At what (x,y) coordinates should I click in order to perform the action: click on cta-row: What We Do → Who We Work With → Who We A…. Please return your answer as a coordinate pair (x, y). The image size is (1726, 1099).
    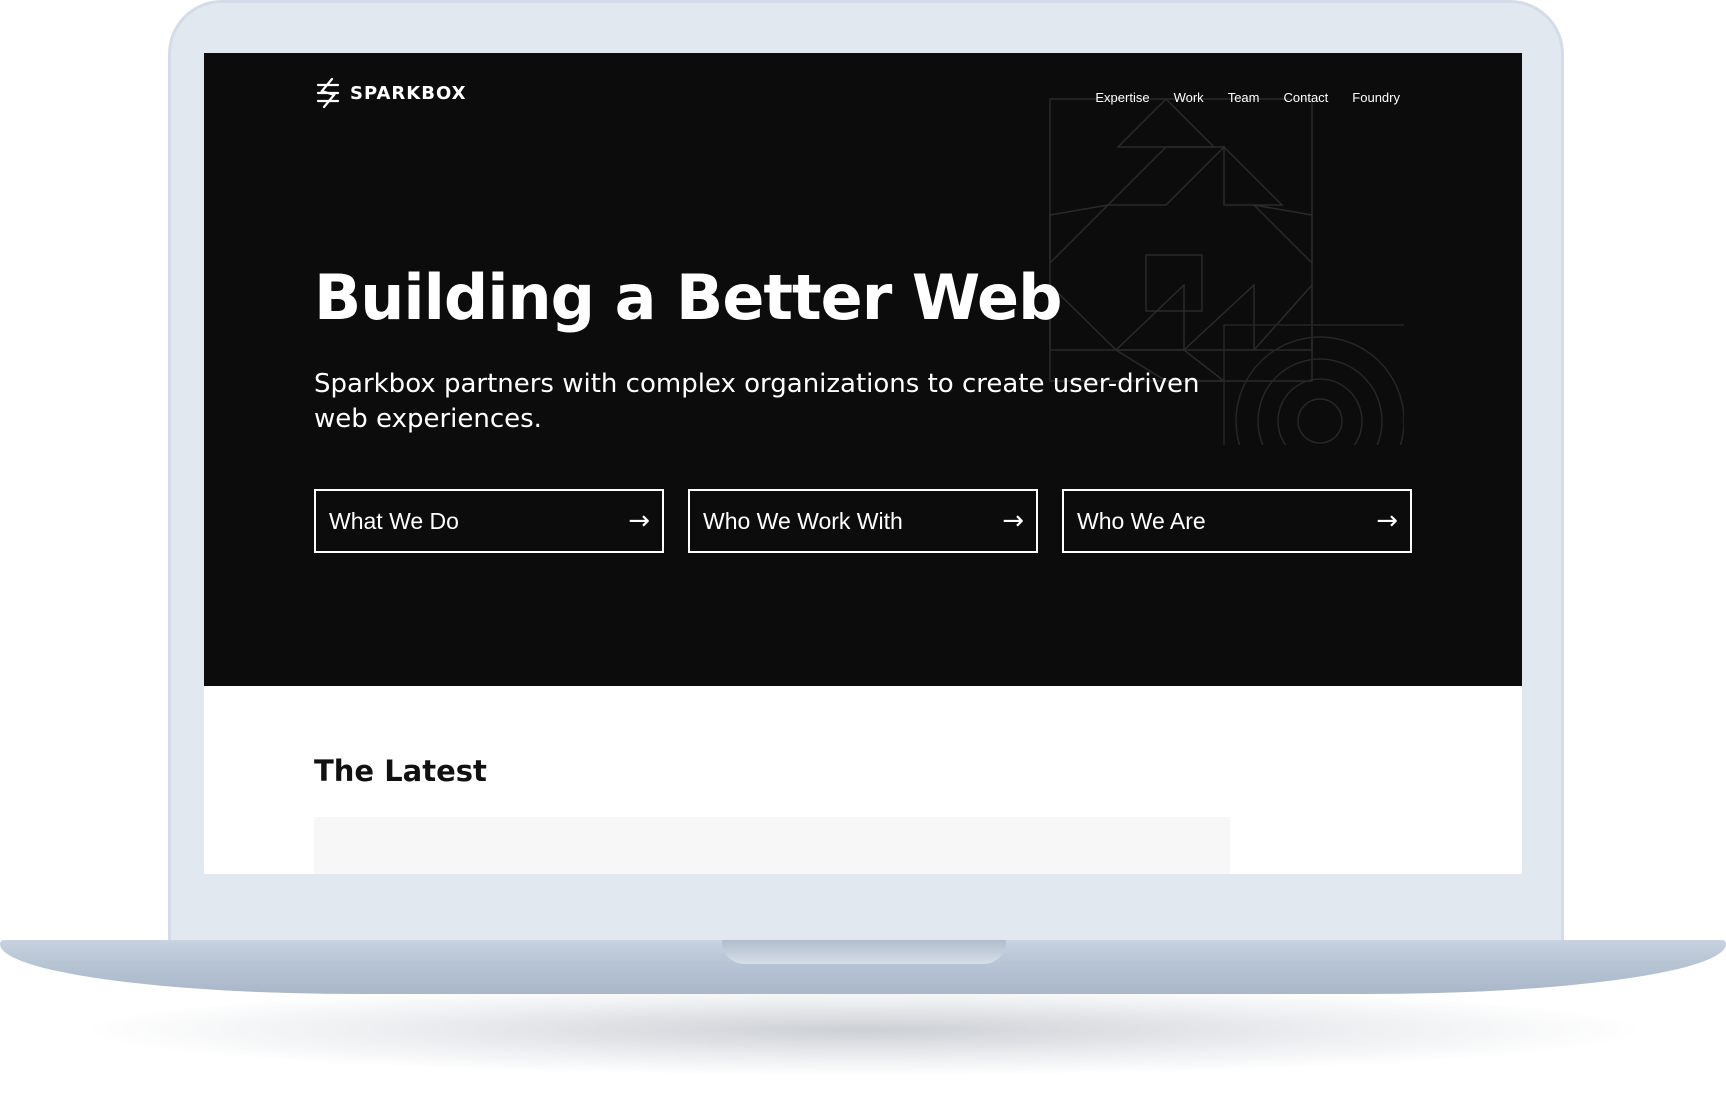
    Looking at the image, I should click on (863, 521).